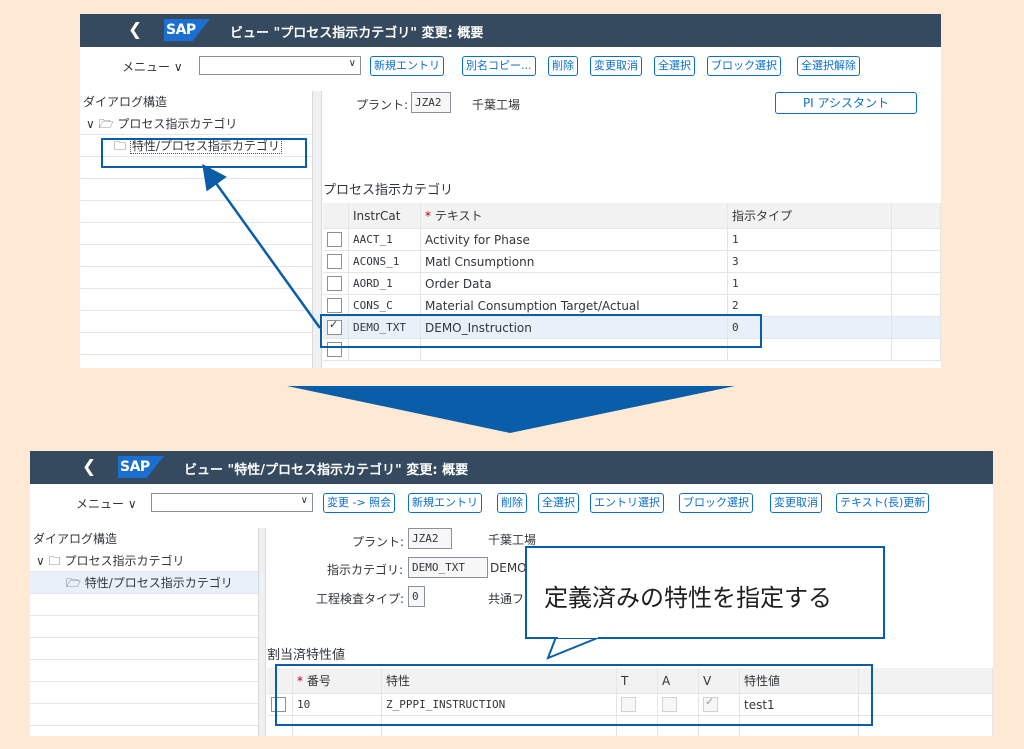  I want to click on callout-text: 定義済みの特性を指定する, so click(688, 598).